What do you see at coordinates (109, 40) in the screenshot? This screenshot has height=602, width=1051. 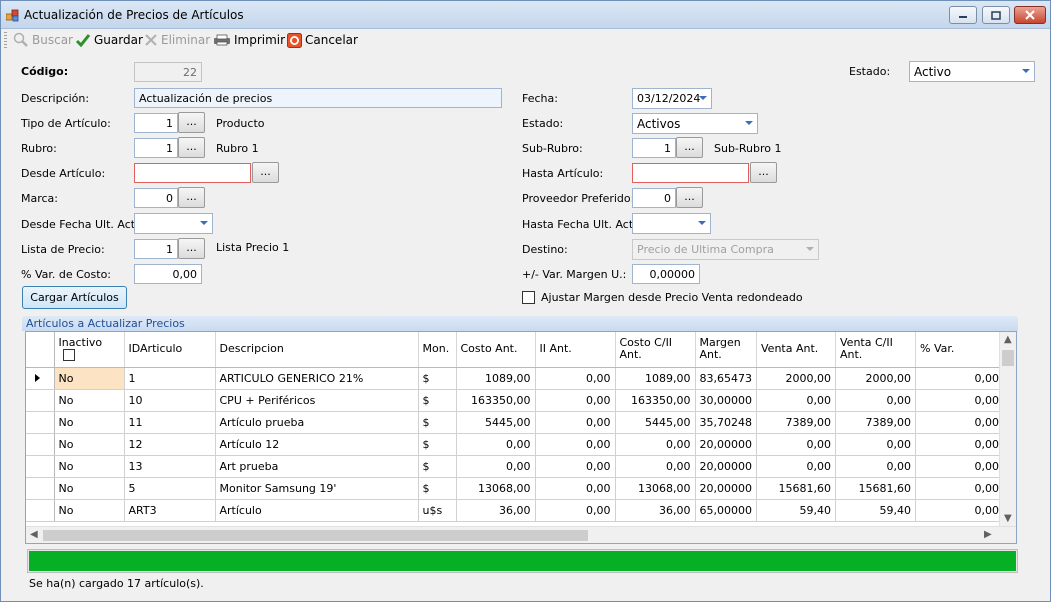 I see `guardar-button: Guardar` at bounding box center [109, 40].